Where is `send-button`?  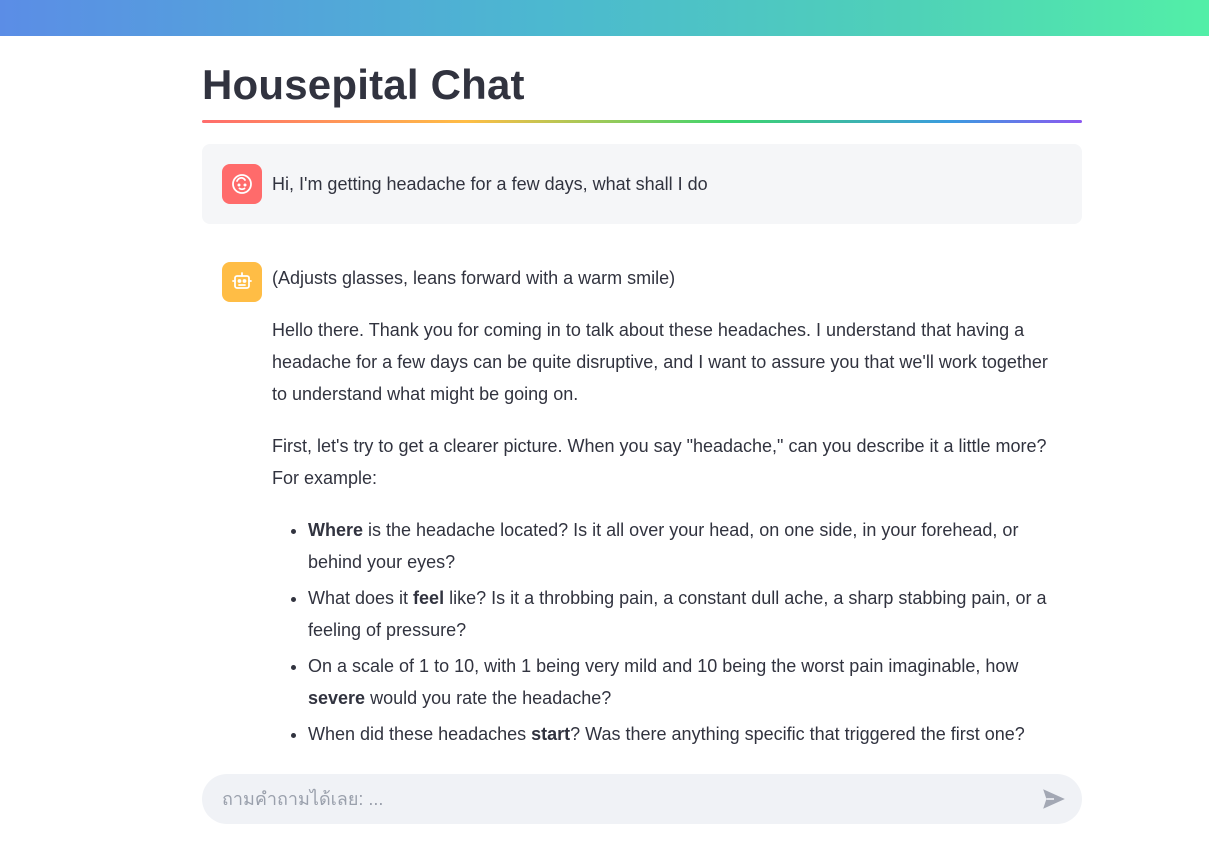 send-button is located at coordinates (1054, 799).